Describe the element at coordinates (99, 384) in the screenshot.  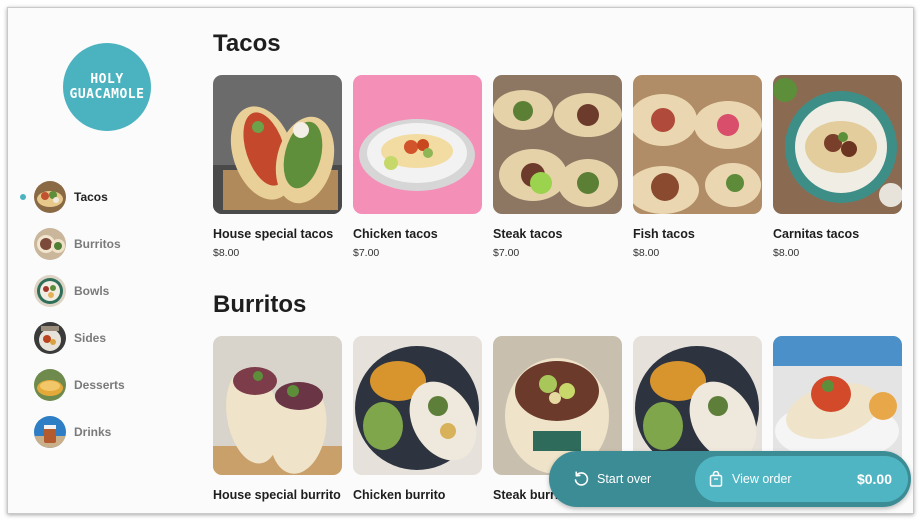
I see `sidebar-item-label: Desserts` at that location.